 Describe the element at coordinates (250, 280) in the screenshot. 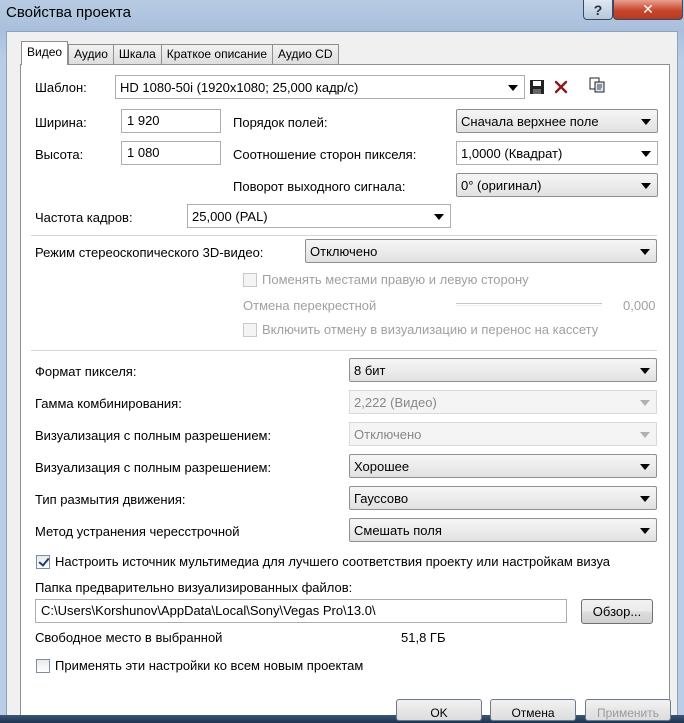

I see `swap-left-right-checkbox` at that location.